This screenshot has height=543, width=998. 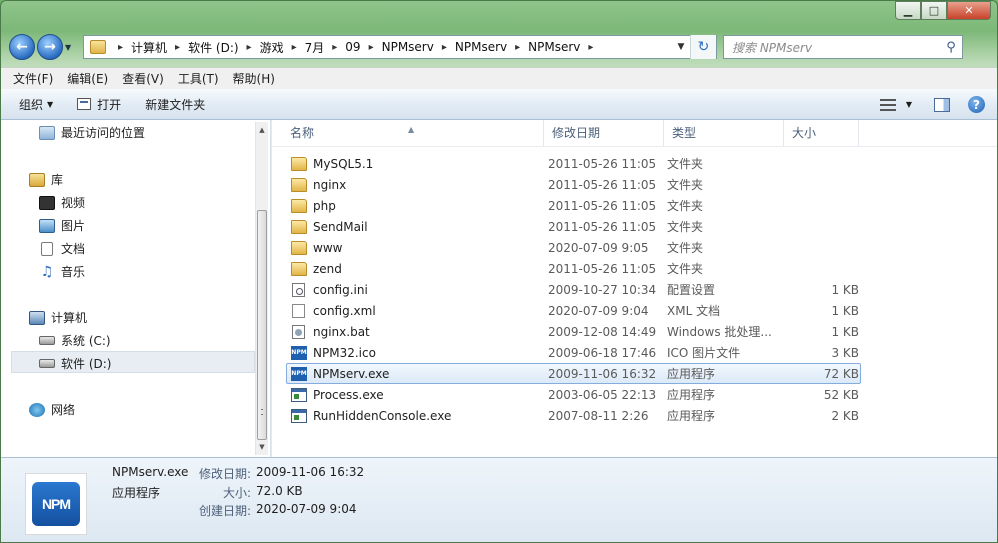 What do you see at coordinates (843, 47) in the screenshot?
I see `search-input: 搜索 NPMserv ⚲` at bounding box center [843, 47].